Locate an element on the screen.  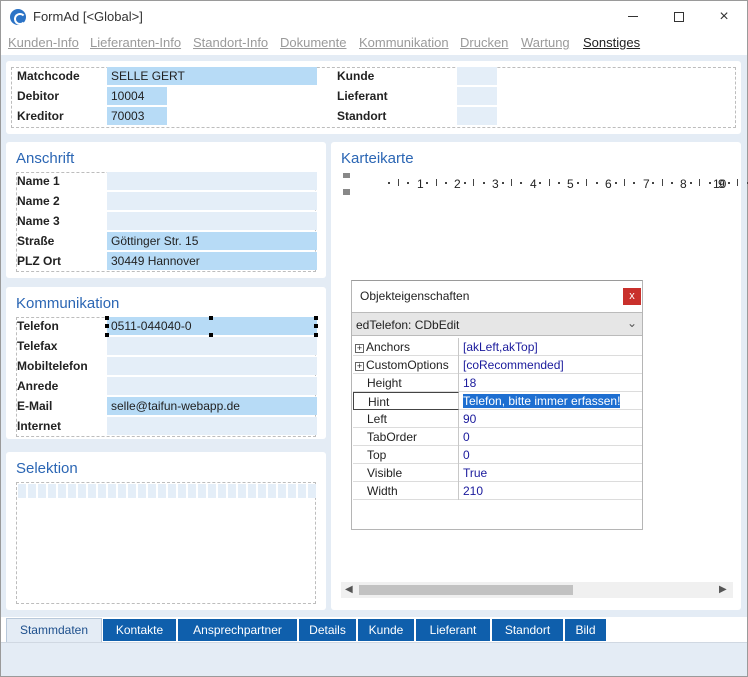
property-value: True is located at coordinates (551, 473).